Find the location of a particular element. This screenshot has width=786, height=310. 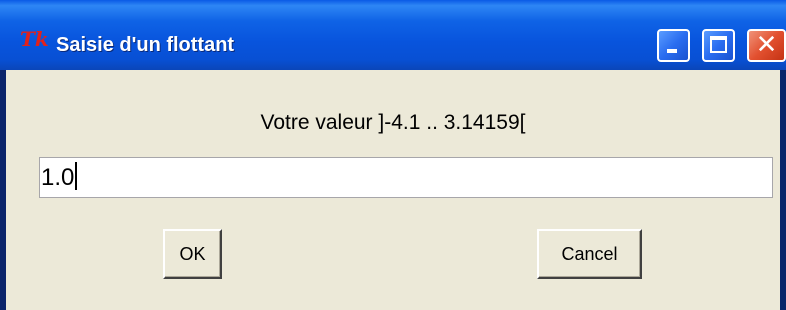

minimize-icon is located at coordinates (672, 51).